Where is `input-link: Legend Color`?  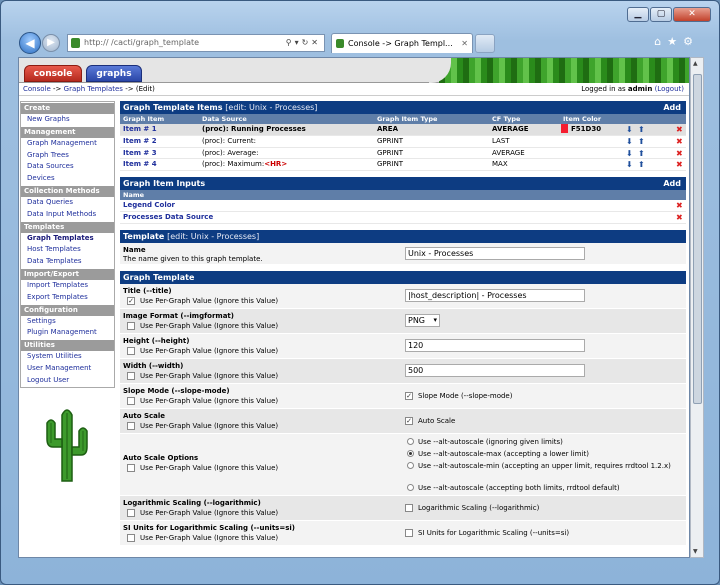
input-link: Legend Color is located at coordinates (149, 206).